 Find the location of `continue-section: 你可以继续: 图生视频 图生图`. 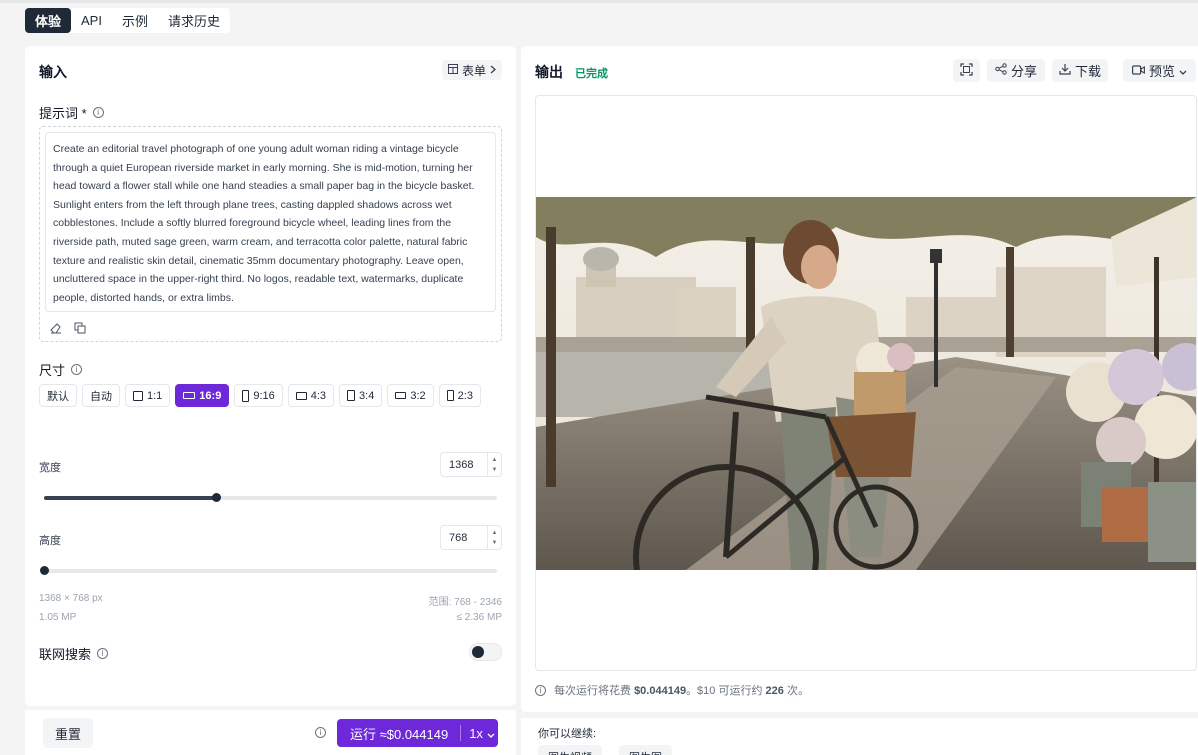

continue-section: 你可以继续: 图生视频 图生图 is located at coordinates (859, 736).